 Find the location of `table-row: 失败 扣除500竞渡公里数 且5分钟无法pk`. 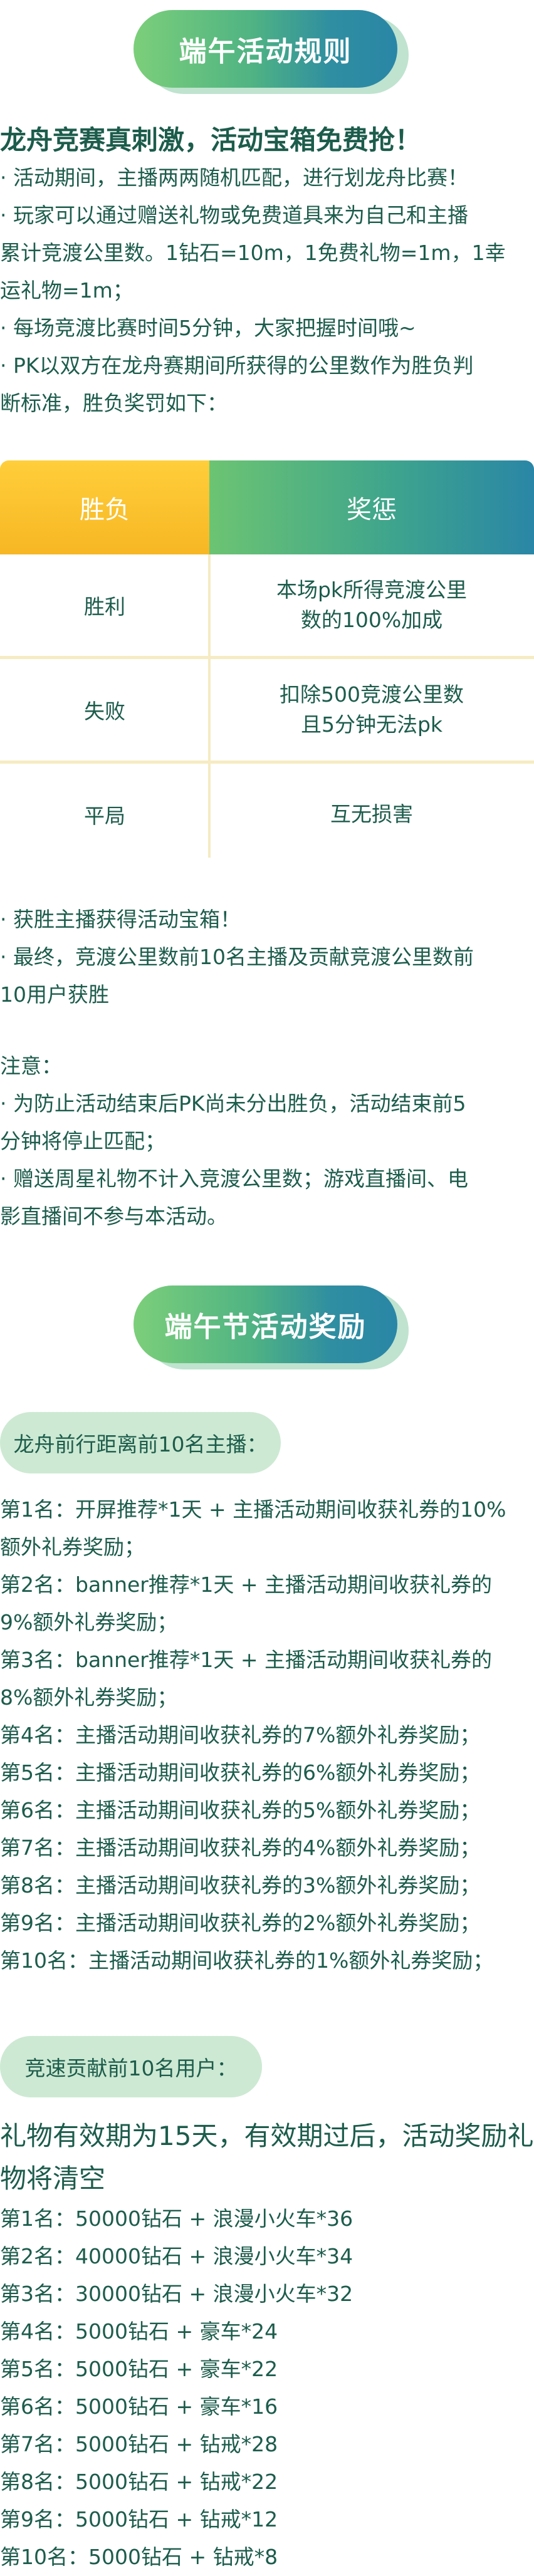

table-row: 失败 扣除500竞渡公里数 且5分钟无法pk is located at coordinates (267, 710).